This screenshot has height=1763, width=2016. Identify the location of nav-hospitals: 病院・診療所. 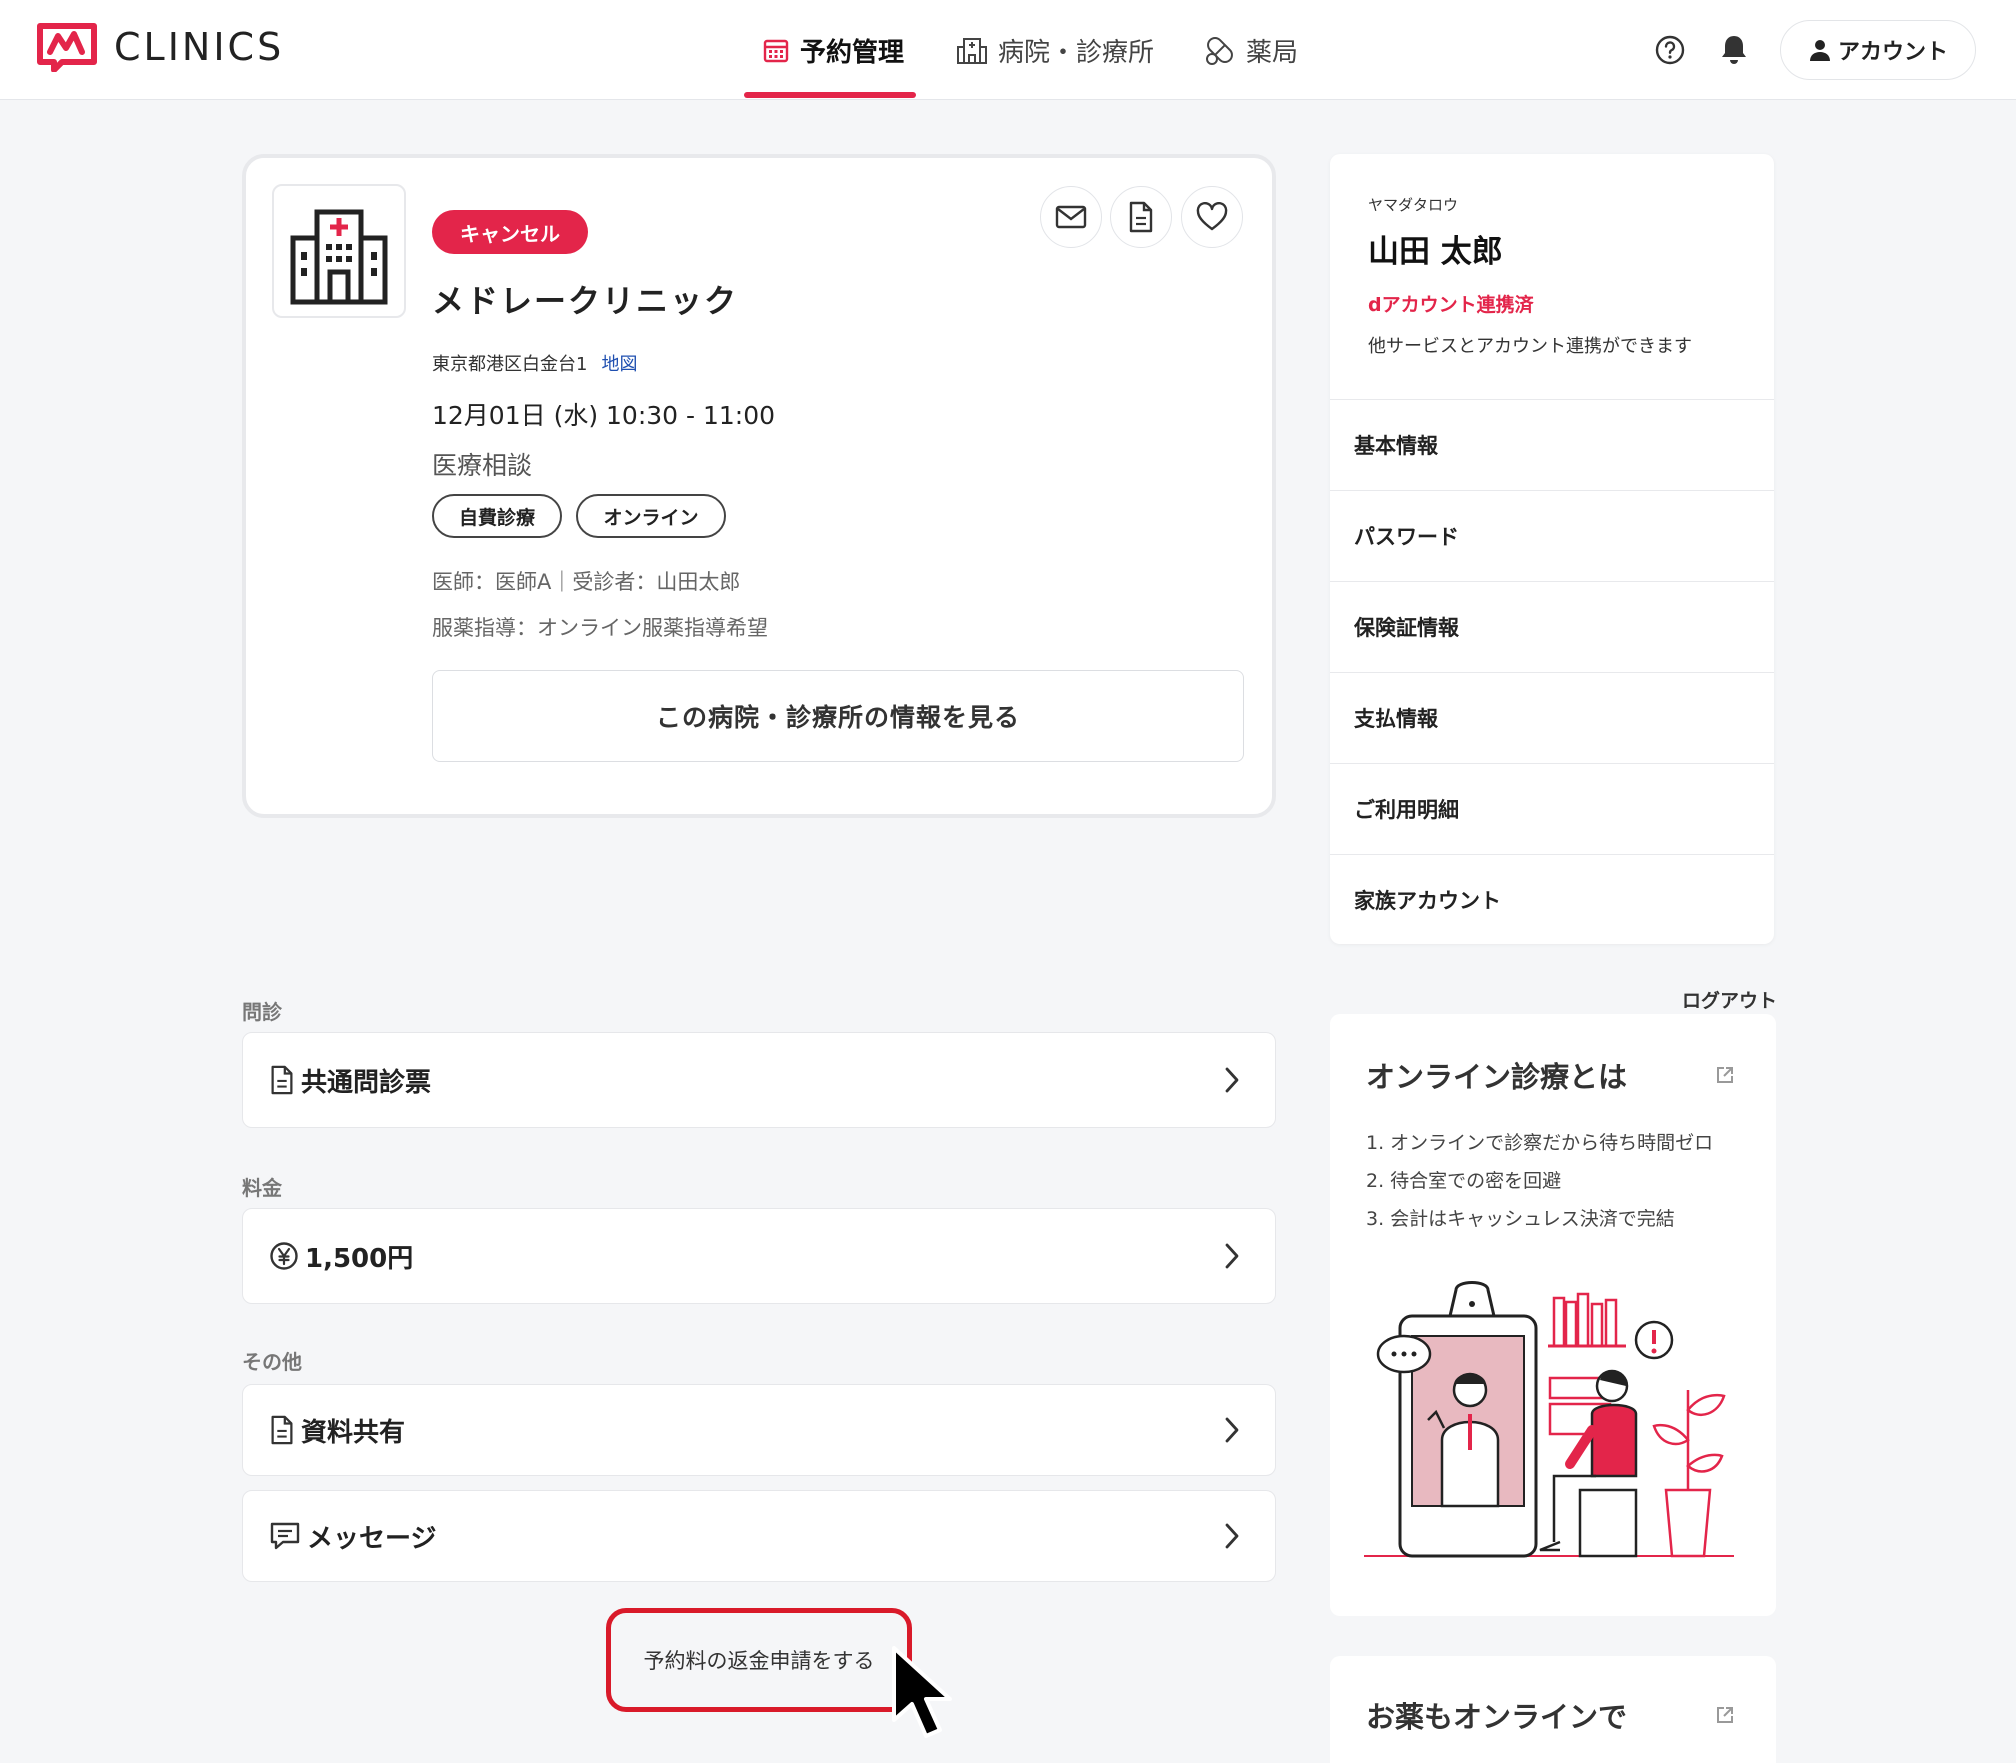
(1055, 50).